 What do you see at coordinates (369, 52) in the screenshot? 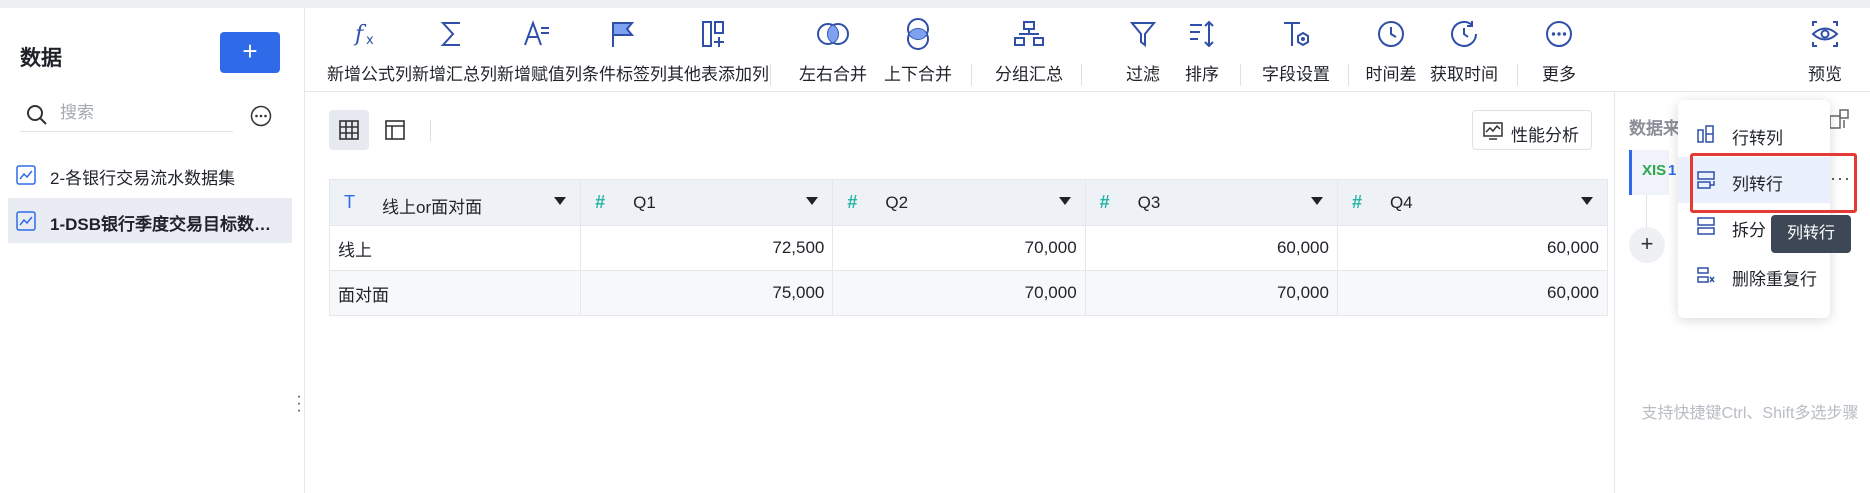
I see `toolbar-new-formula-column: fx 新增公式列` at bounding box center [369, 52].